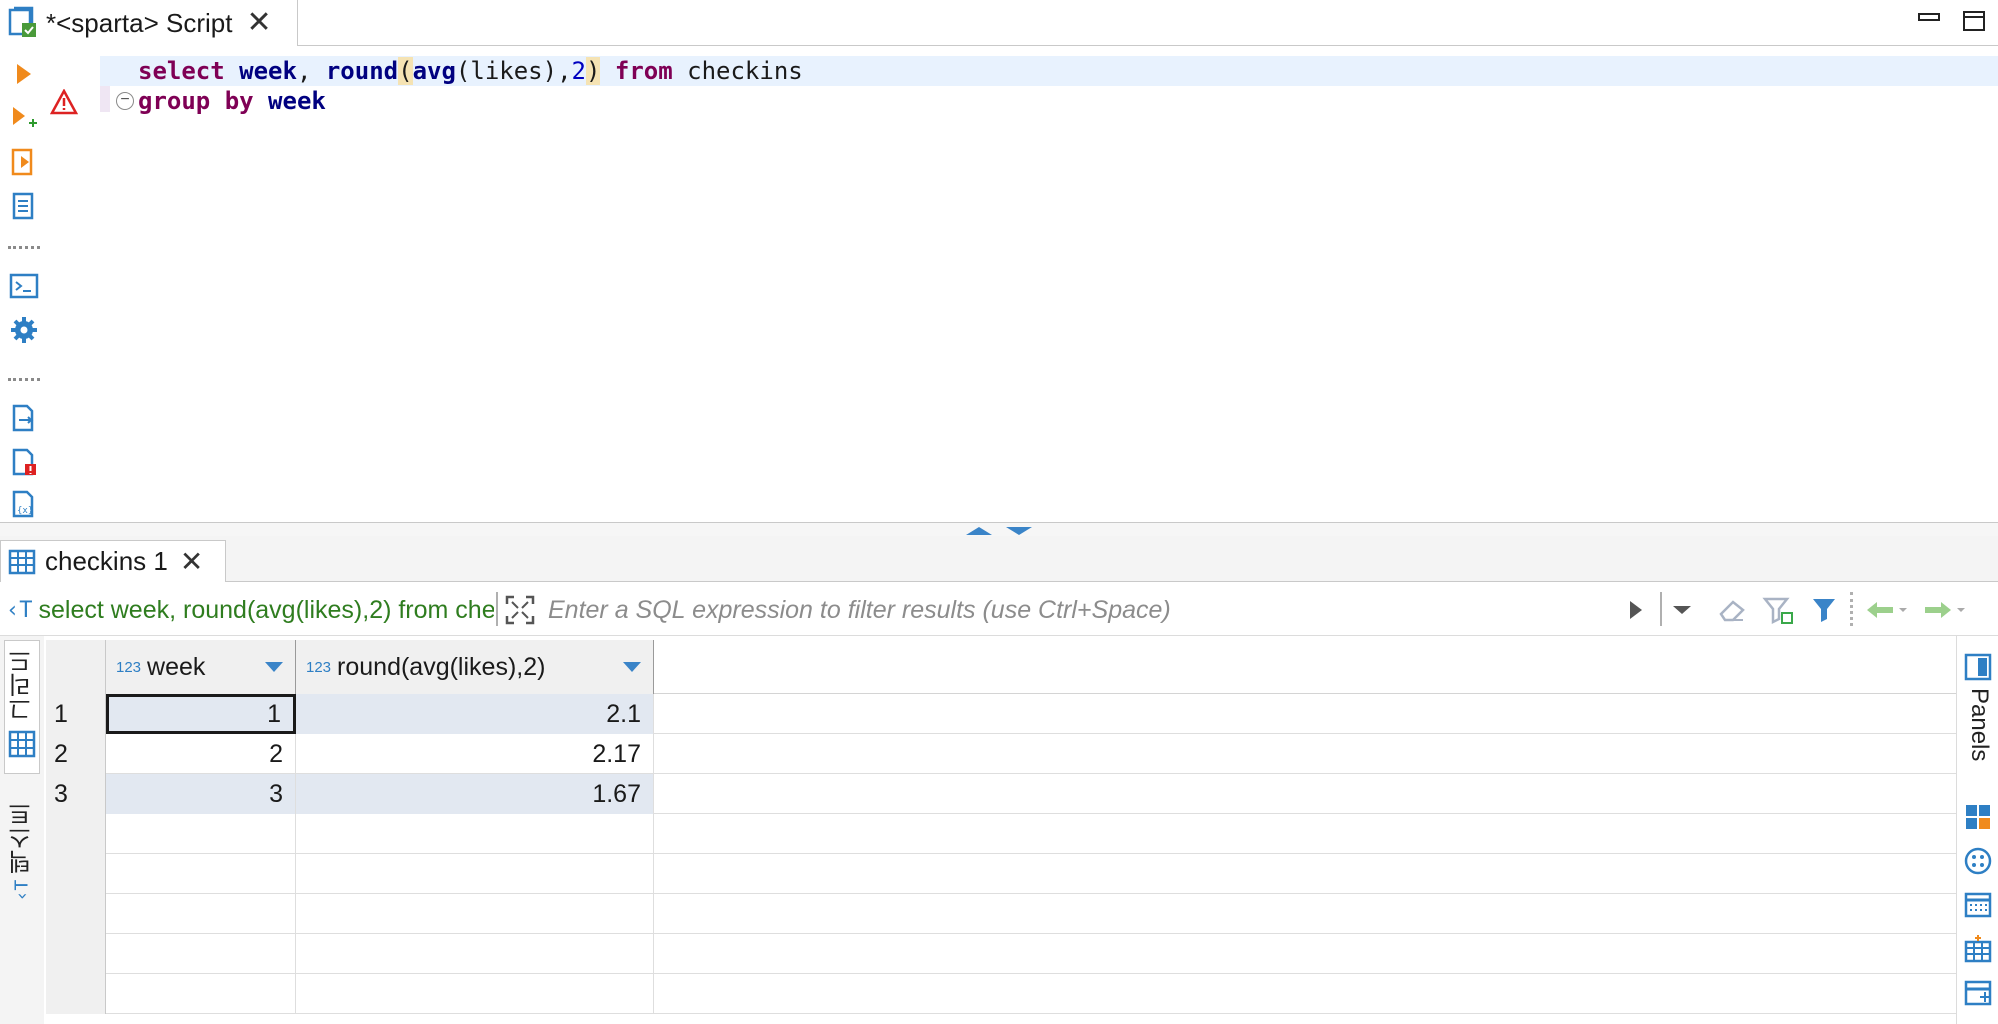  I want to click on token: group by, so click(196, 101).